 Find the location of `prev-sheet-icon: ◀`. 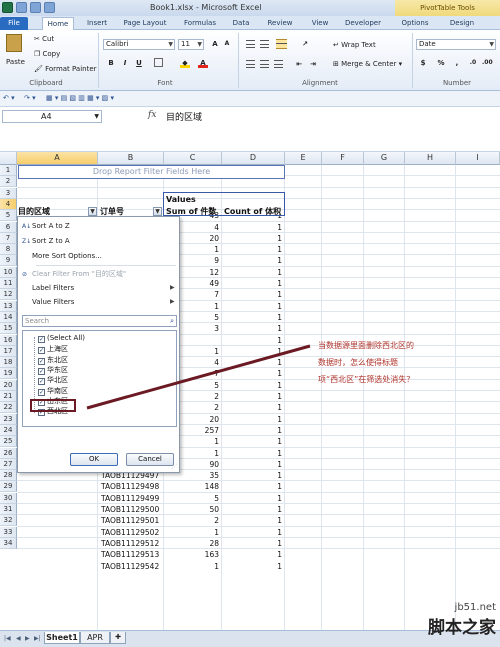

prev-sheet-icon: ◀ is located at coordinates (18, 638).